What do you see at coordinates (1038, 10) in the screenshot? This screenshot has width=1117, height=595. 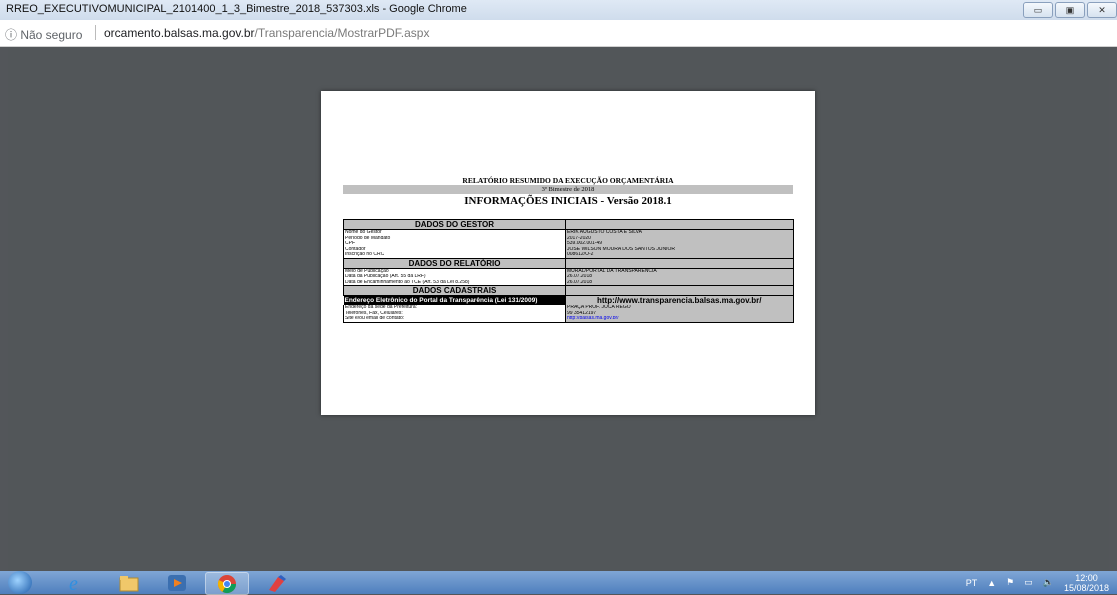 I see `minimize-button: ▭` at bounding box center [1038, 10].